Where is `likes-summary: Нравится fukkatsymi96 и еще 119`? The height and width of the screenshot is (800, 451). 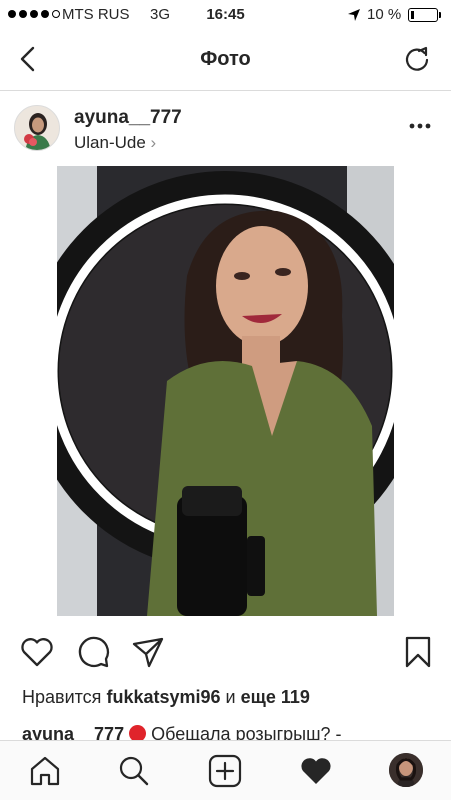
likes-summary: Нравится fukkatsymi96 и еще 119 is located at coordinates (166, 697).